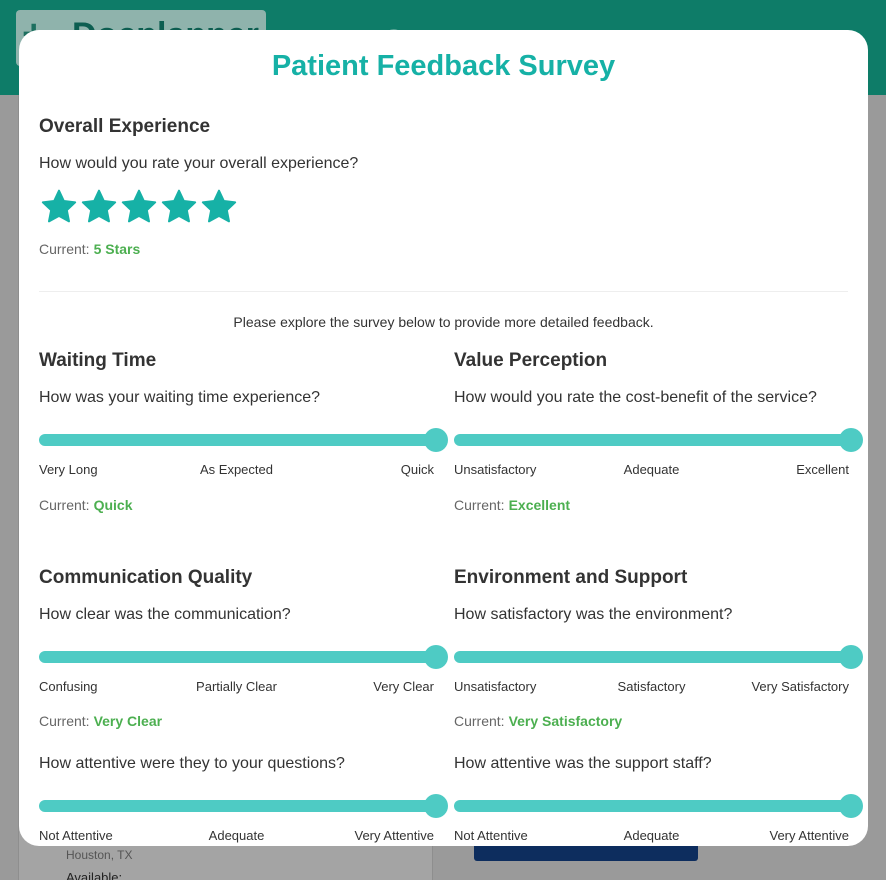  What do you see at coordinates (800, 686) in the screenshot?
I see `scale-label-high: Very Satisfactory` at bounding box center [800, 686].